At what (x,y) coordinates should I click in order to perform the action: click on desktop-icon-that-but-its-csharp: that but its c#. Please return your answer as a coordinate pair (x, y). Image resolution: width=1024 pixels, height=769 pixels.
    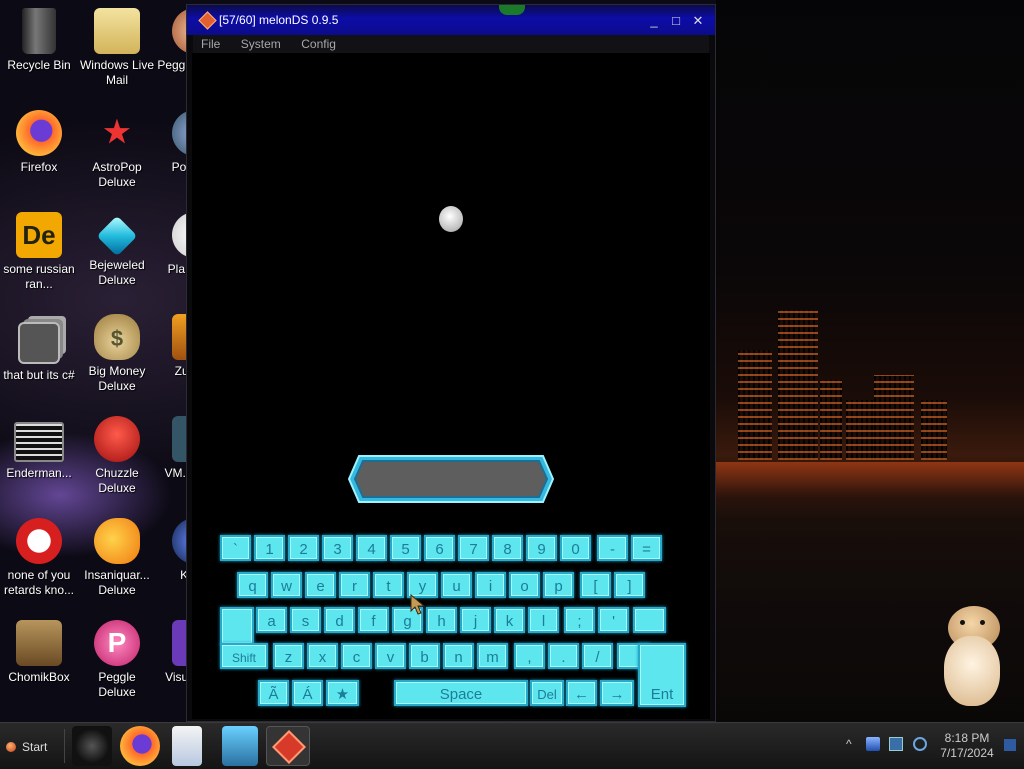
    Looking at the image, I should click on (39, 348).